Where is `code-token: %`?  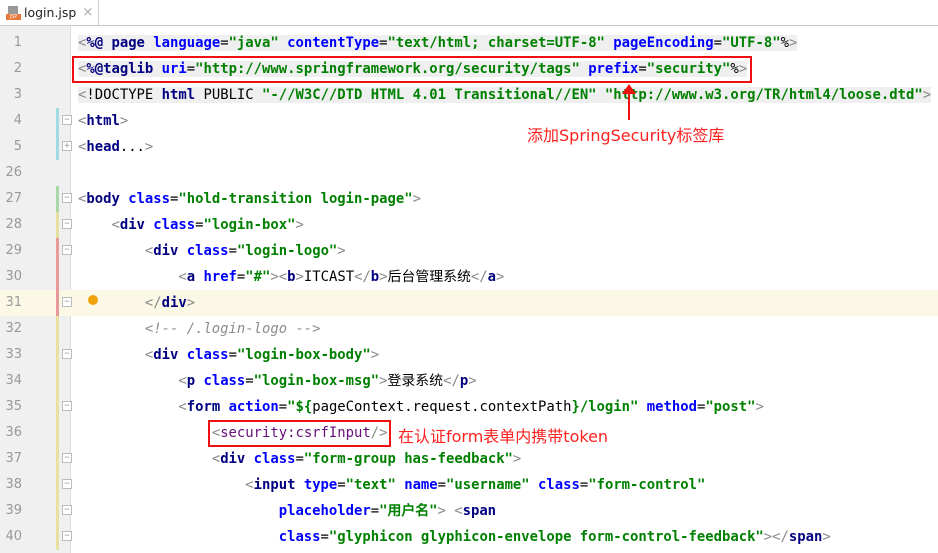 code-token: % is located at coordinates (784, 43).